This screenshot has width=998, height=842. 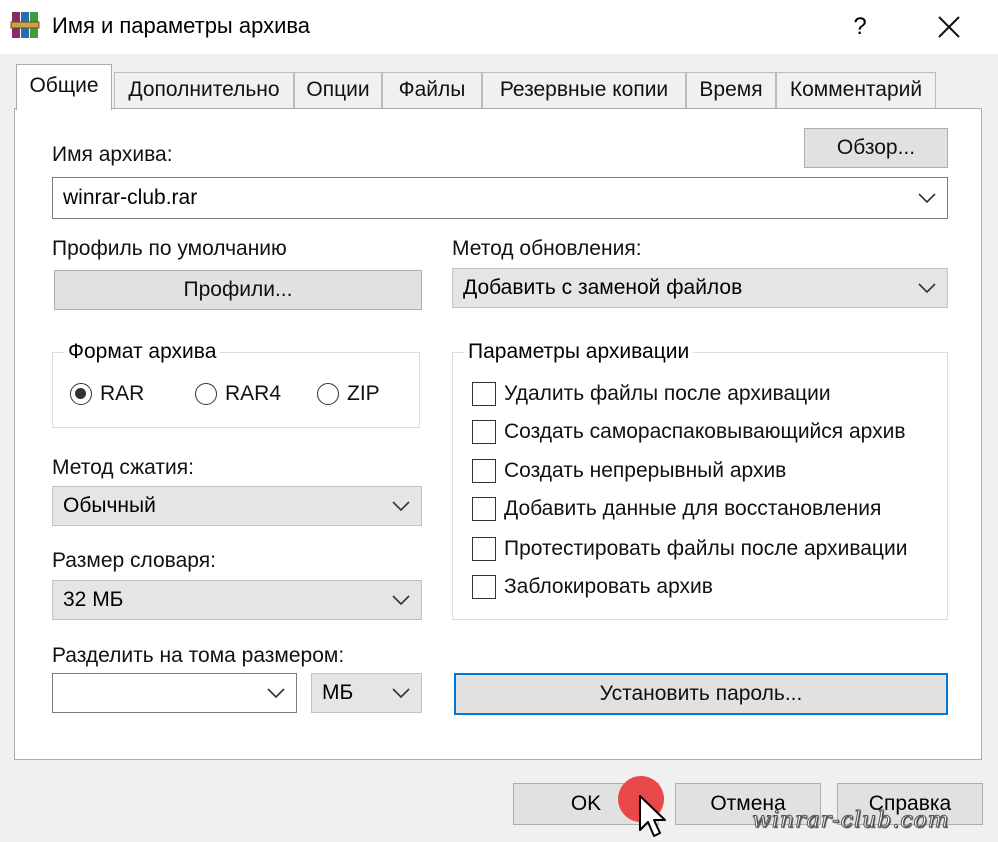 What do you see at coordinates (93, 599) in the screenshot?
I see `dictionary-size-value: 32 МБ` at bounding box center [93, 599].